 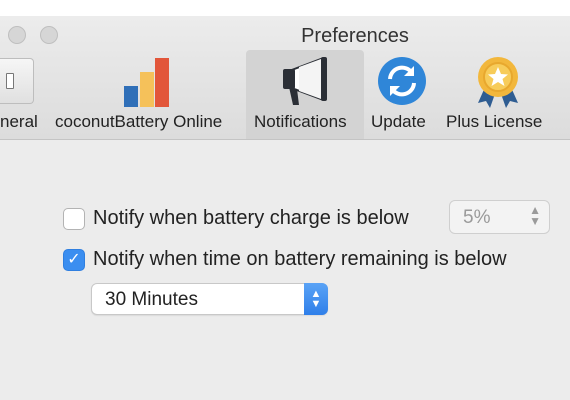 I want to click on charge-threshold-stepper: 5% ▲ ▼, so click(x=499, y=217).